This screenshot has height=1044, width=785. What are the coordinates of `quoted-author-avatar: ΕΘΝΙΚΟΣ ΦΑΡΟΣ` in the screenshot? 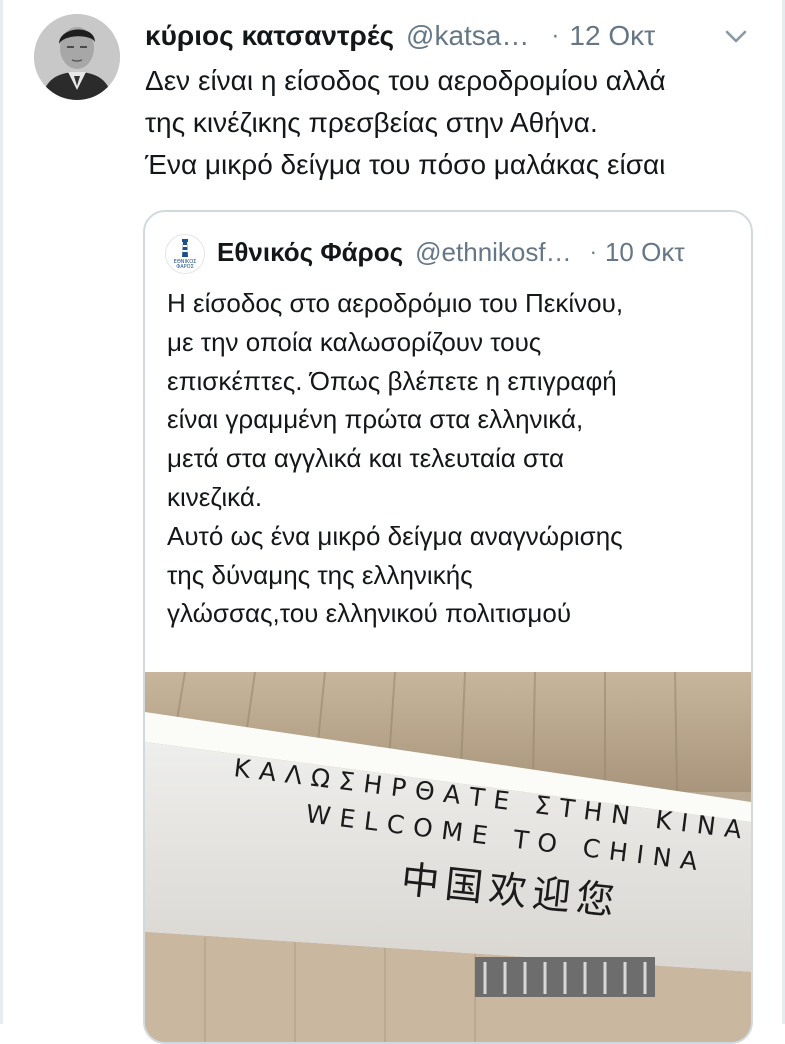 It's located at (185, 254).